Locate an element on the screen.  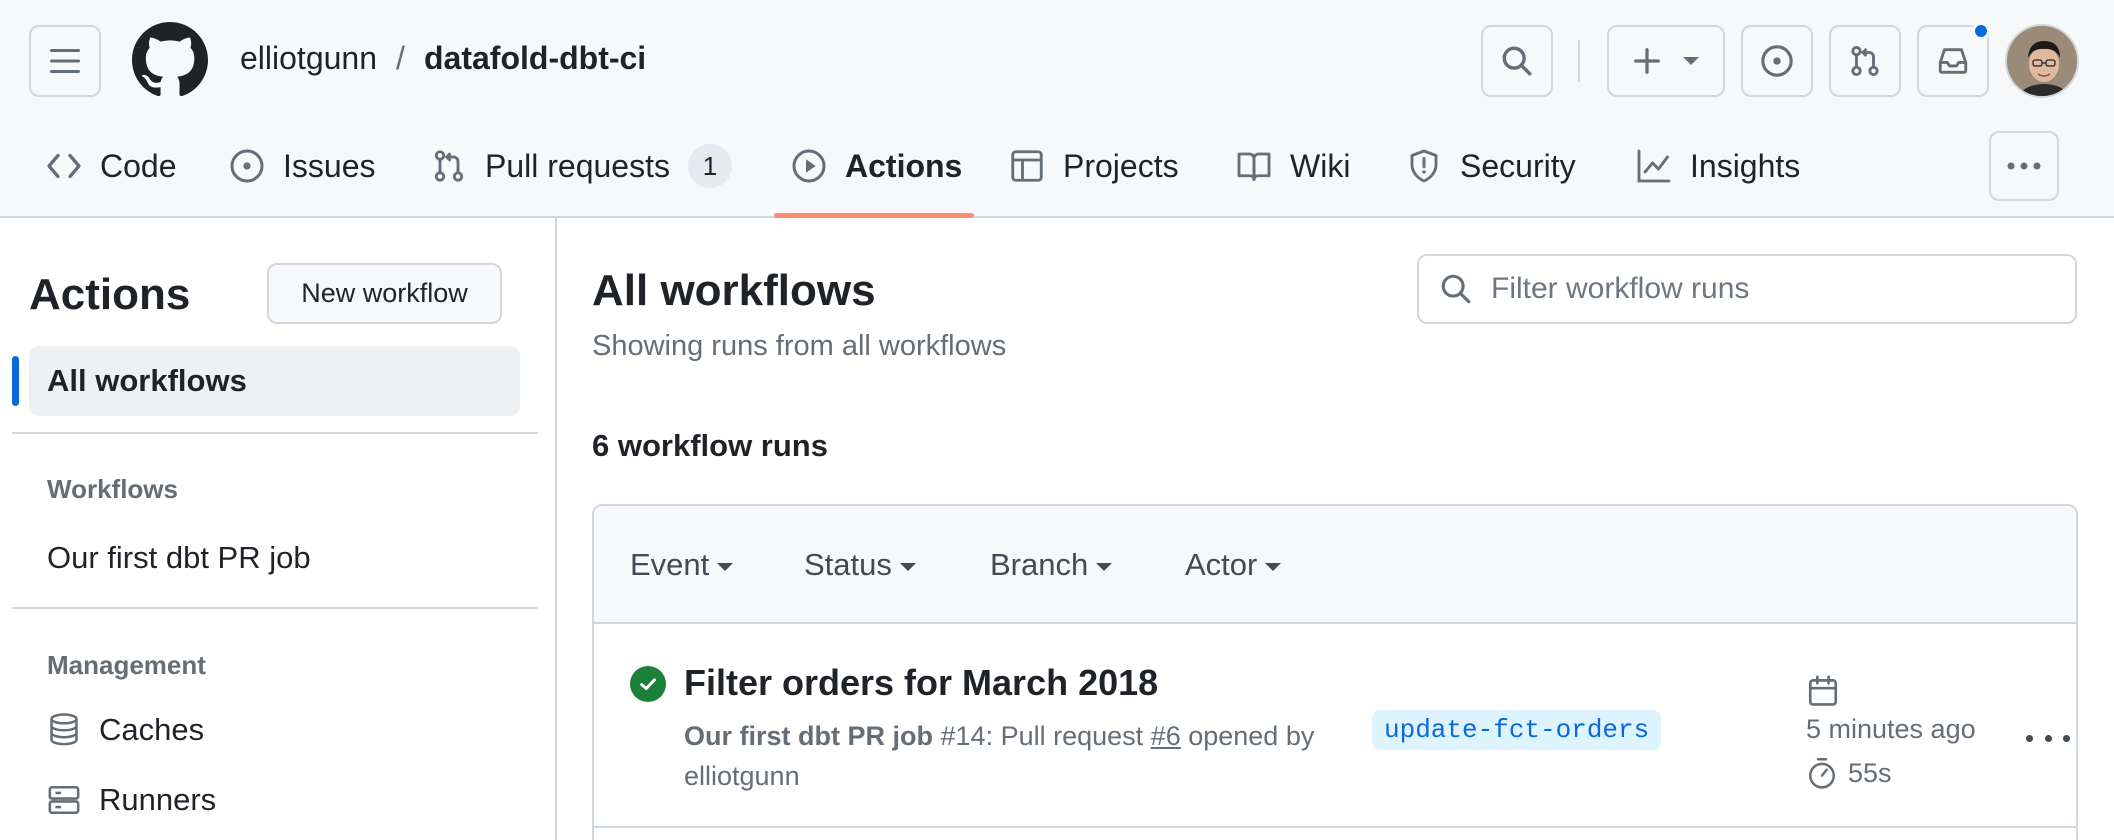
tab-label: Projects is located at coordinates (1121, 165).